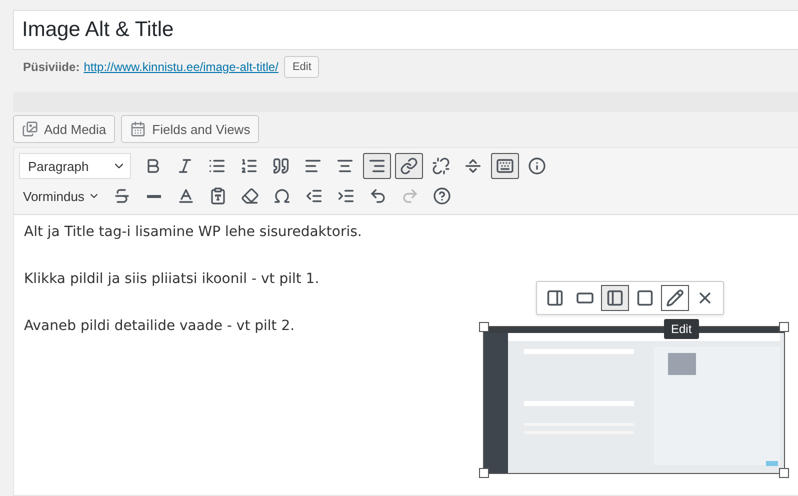  What do you see at coordinates (159, 326) in the screenshot?
I see `paragraph: Avaneb pildi detailide vaade - vt pilt 2.` at bounding box center [159, 326].